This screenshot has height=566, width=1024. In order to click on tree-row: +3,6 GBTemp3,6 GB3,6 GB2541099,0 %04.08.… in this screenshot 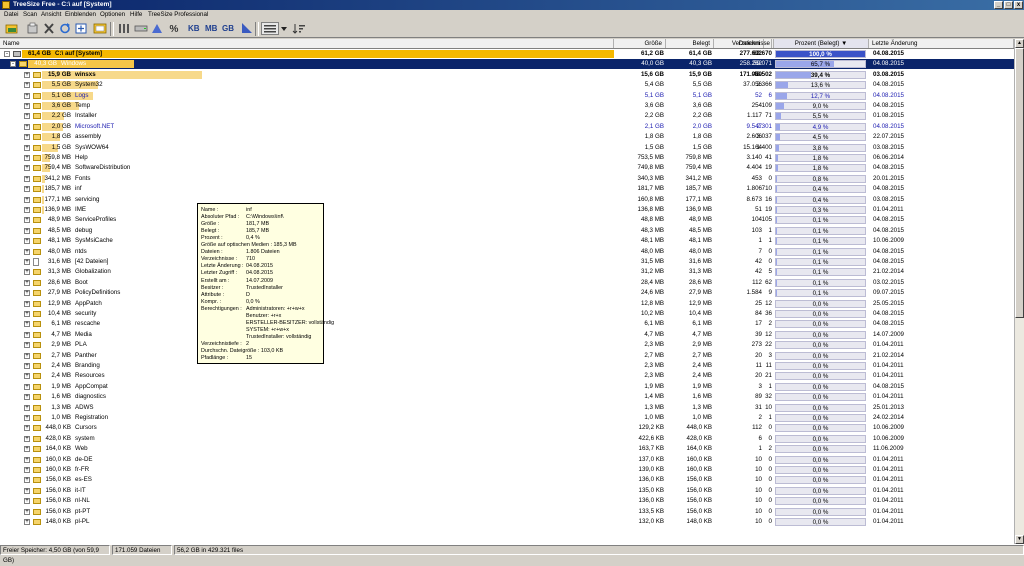, I will do `click(507, 106)`.